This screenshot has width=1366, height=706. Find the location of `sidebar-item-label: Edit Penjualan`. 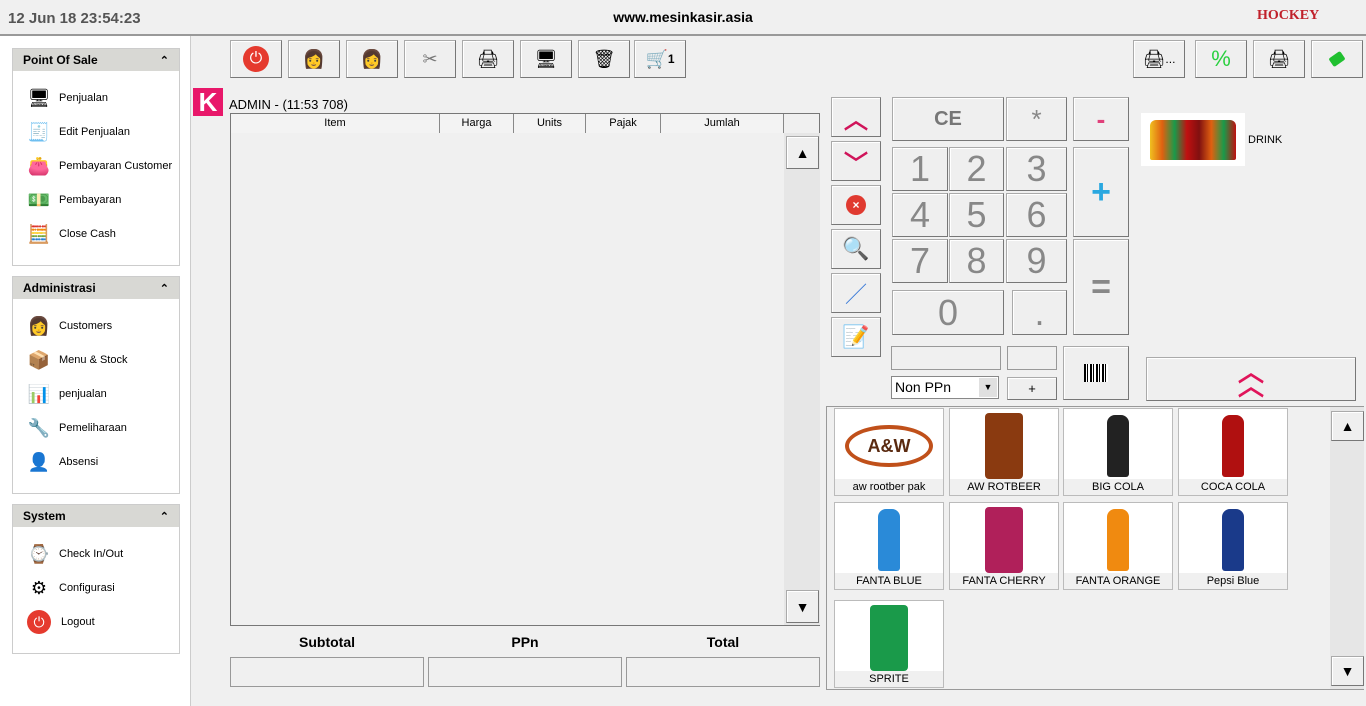

sidebar-item-label: Edit Penjualan is located at coordinates (94, 132).